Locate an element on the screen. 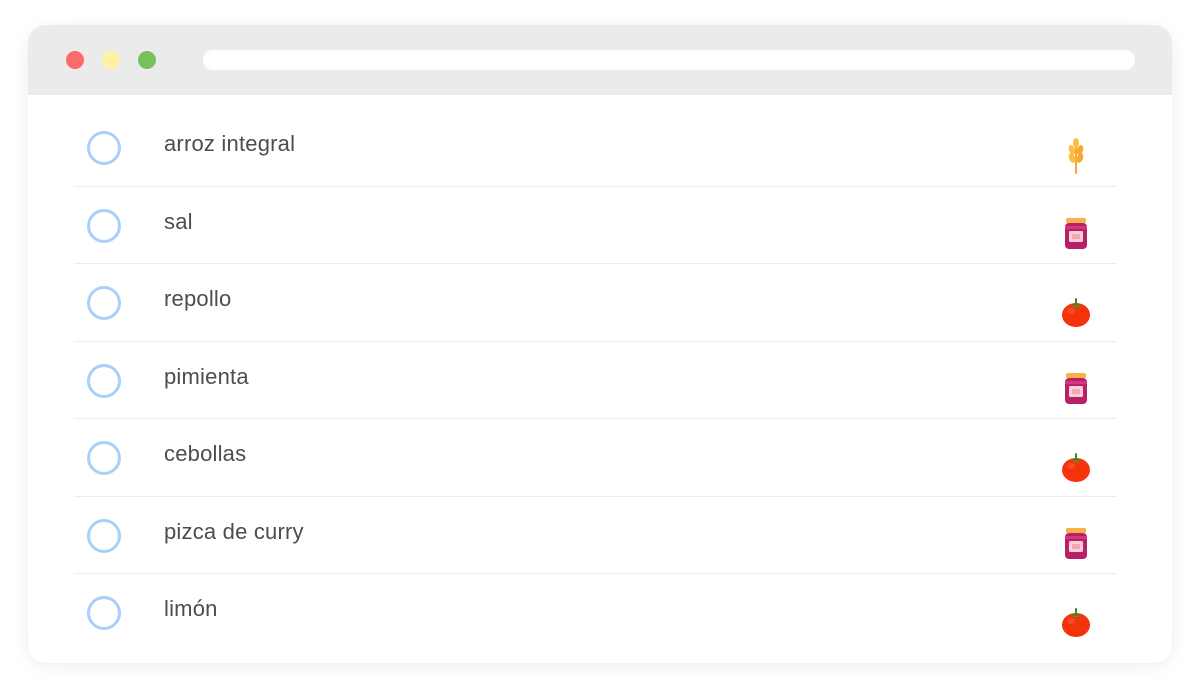  address-bar is located at coordinates (669, 60).